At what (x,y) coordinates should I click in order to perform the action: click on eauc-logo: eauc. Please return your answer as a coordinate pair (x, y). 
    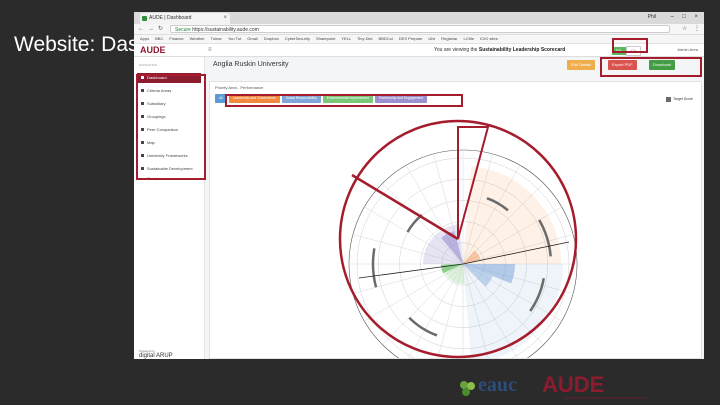
    Looking at the image, I should click on (497, 385).